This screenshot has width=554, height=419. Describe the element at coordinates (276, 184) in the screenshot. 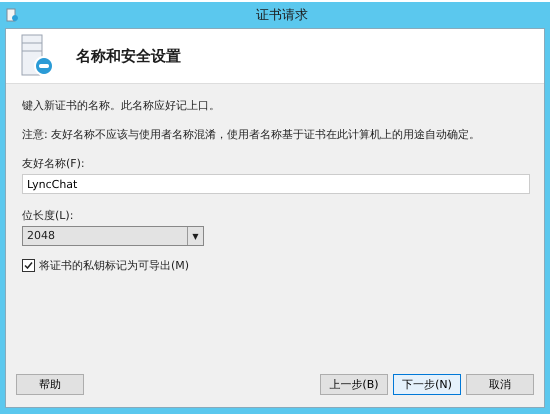

I see `friendly-name-field: LyncChat` at that location.